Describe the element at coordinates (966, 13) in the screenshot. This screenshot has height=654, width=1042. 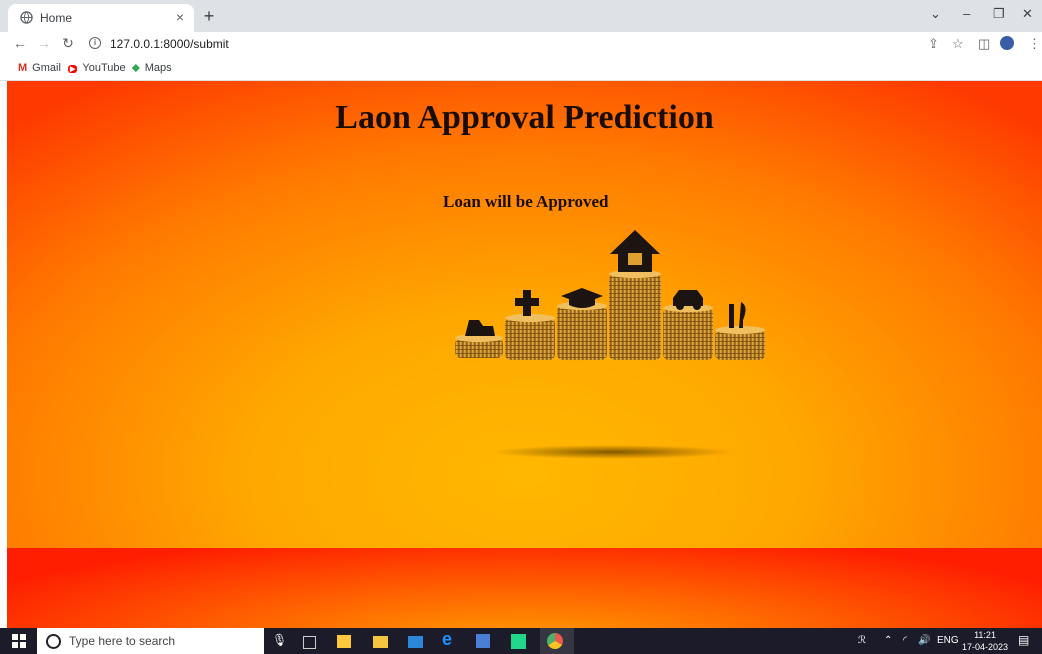
I see `minimize-button: –` at that location.